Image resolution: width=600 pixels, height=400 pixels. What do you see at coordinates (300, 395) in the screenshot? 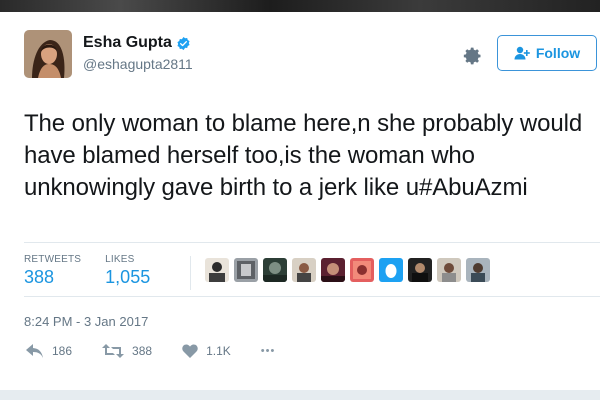
I see `footer-strip` at bounding box center [300, 395].